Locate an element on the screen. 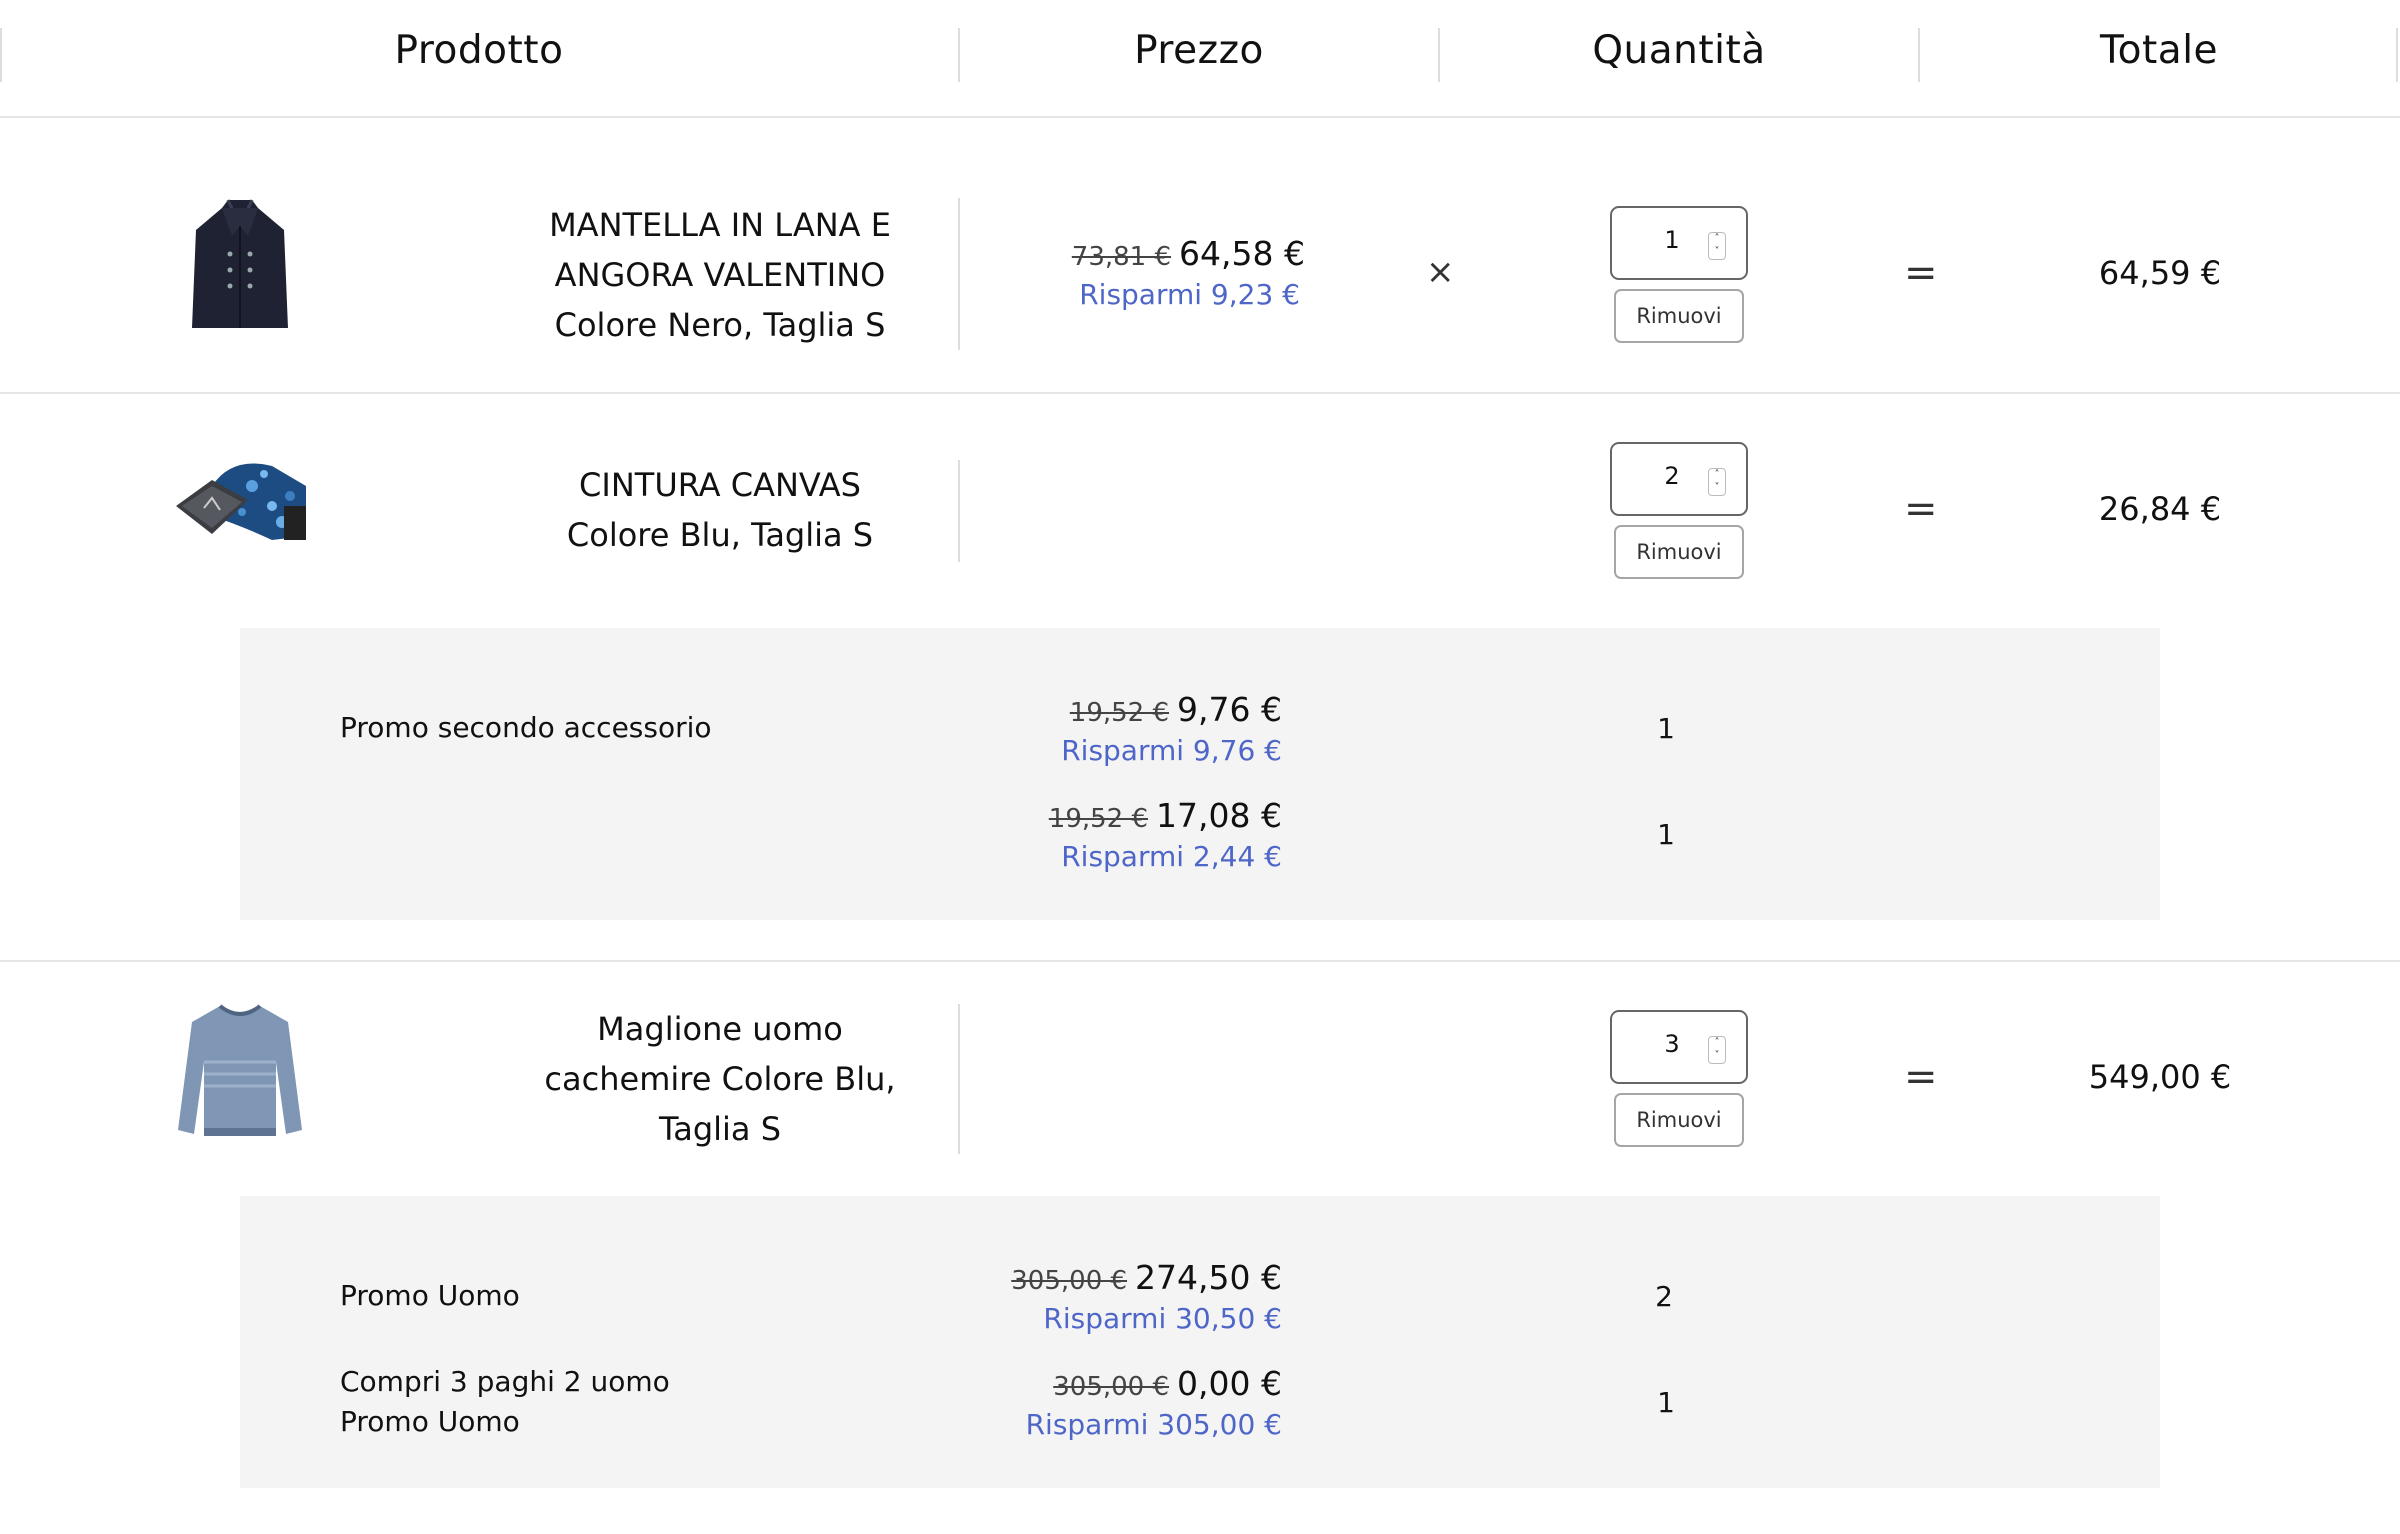 The width and height of the screenshot is (2400, 1534). current-price: 64,58 € is located at coordinates (1242, 253).